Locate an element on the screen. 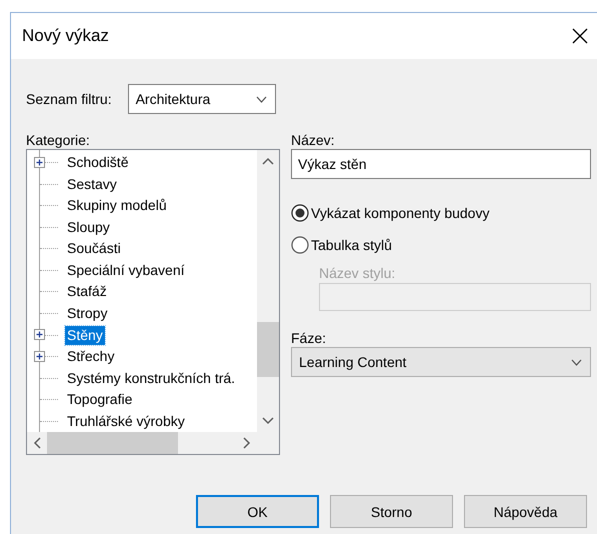 The height and width of the screenshot is (534, 597). filter-label: Seznam filtru: is located at coordinates (69, 99).